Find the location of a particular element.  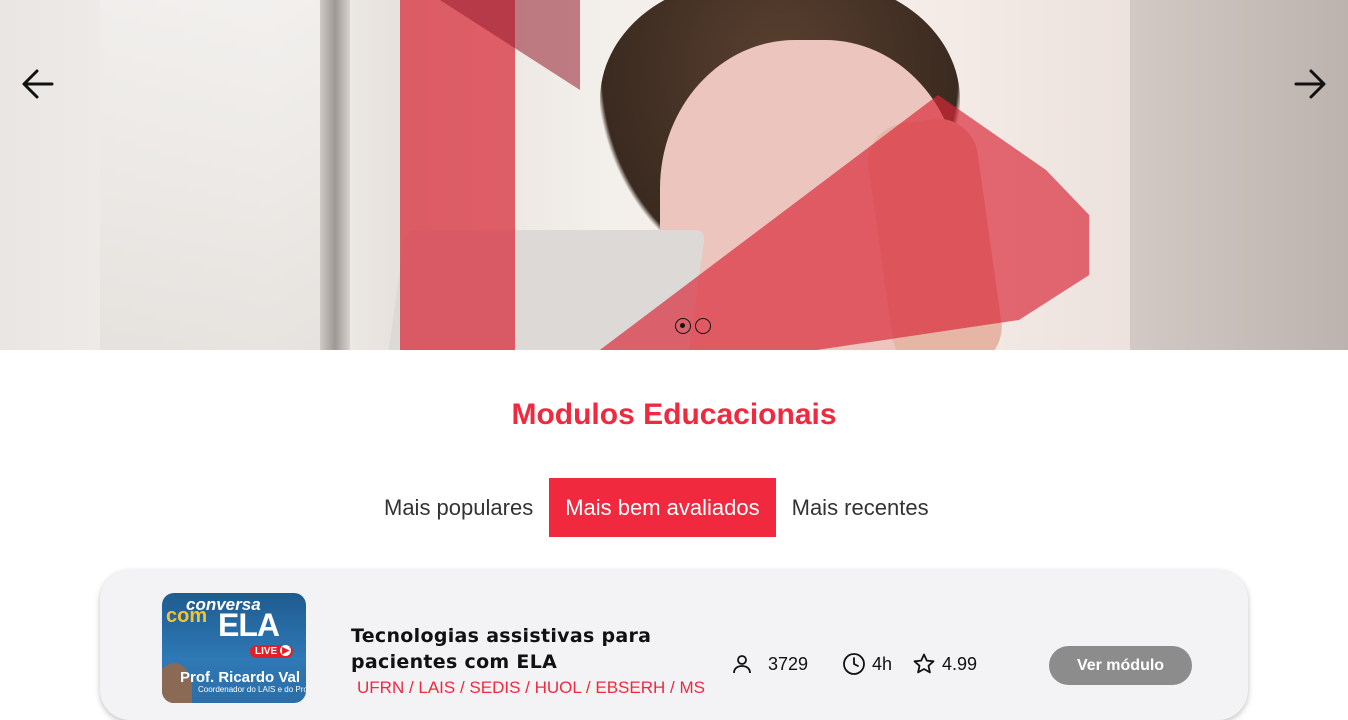

tab-mais-recentes: Mais recentes is located at coordinates (860, 507).